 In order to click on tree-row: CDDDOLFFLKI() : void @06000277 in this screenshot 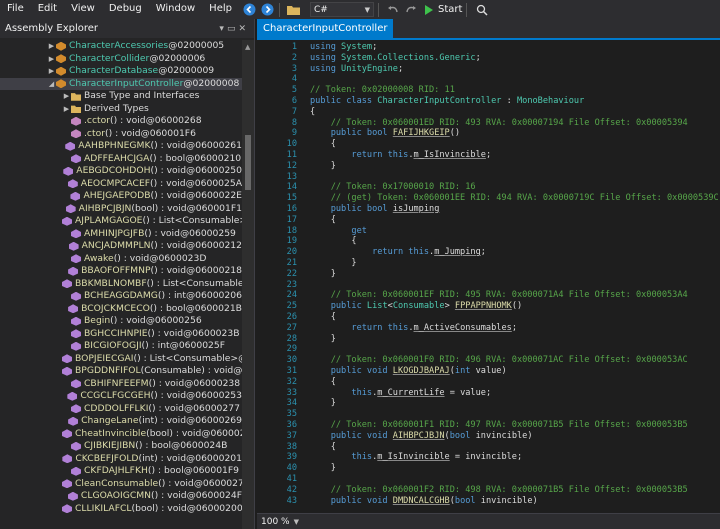, I will do `click(121, 409)`.